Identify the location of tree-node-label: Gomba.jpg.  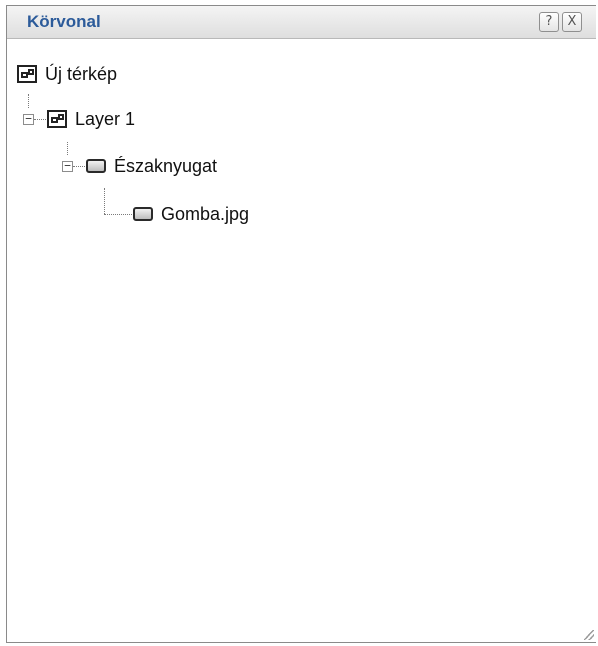
(205, 213).